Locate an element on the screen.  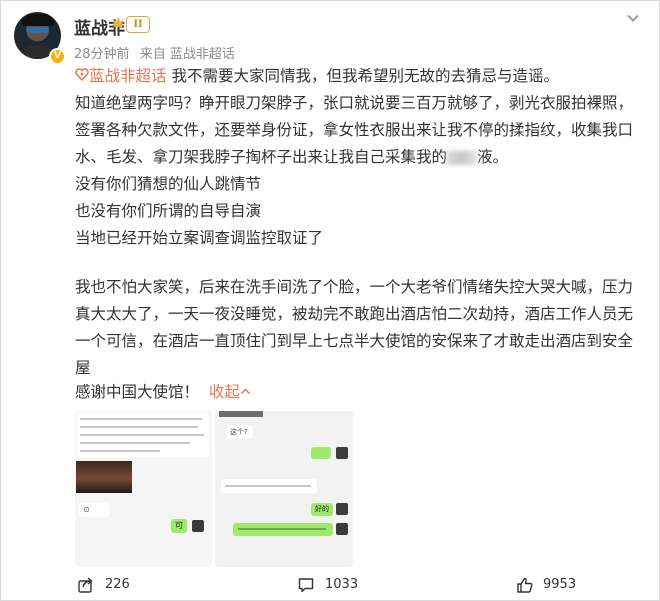
topic-icon is located at coordinates (82, 75).